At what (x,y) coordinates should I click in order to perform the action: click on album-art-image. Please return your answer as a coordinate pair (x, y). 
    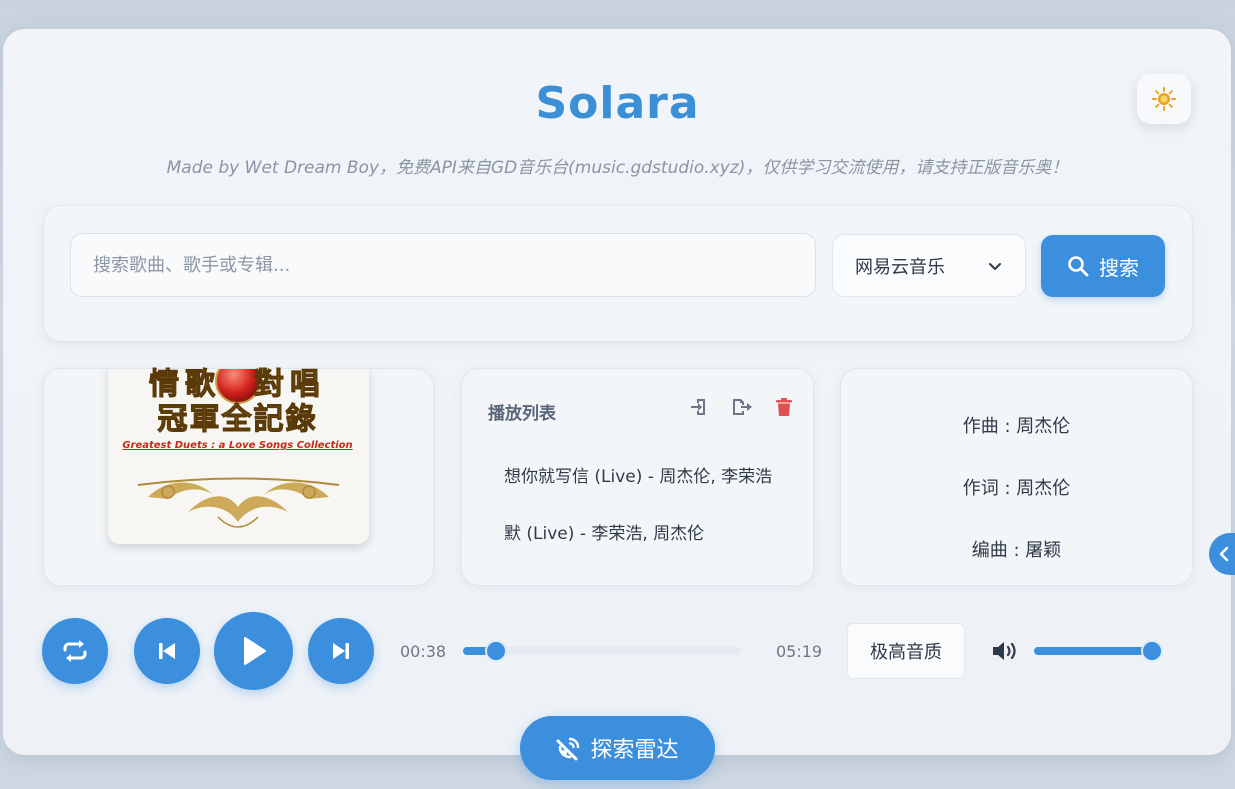
    Looking at the image, I should click on (238, 456).